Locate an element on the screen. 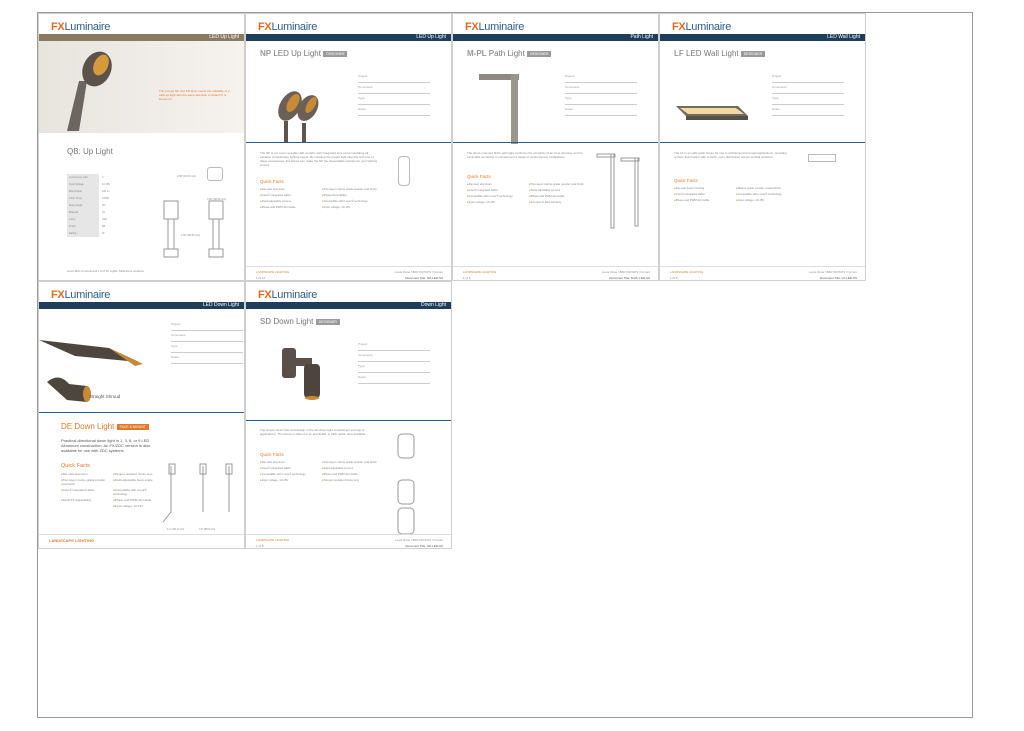 The image size is (1024, 731). spec-row: Finish BZ is located at coordinates (97, 226).